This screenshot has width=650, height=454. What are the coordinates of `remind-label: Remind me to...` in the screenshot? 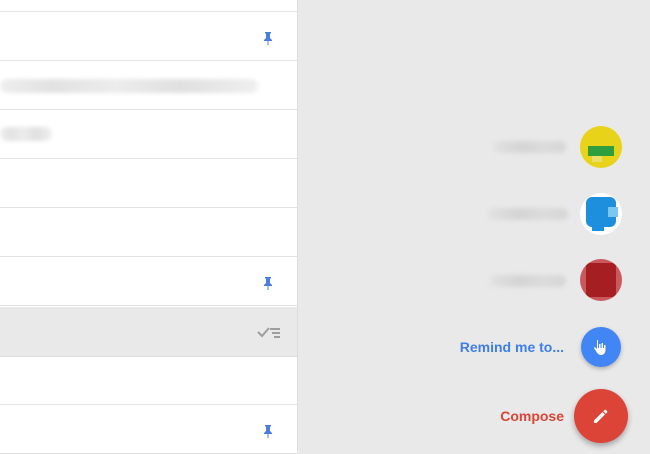 It's located at (512, 347).